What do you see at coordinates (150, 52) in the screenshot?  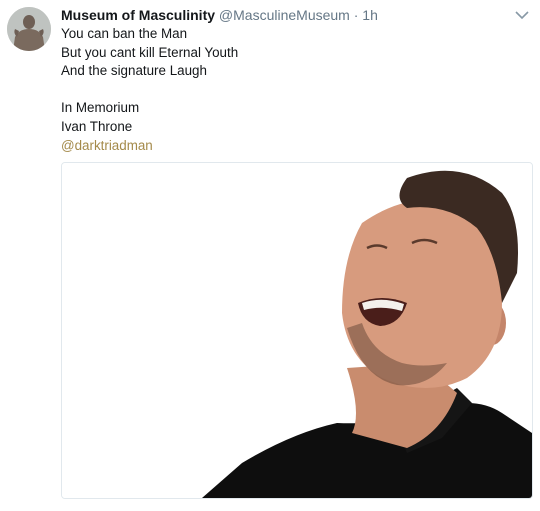 I see `tweet-line: But you cant kill Eternal Youth` at bounding box center [150, 52].